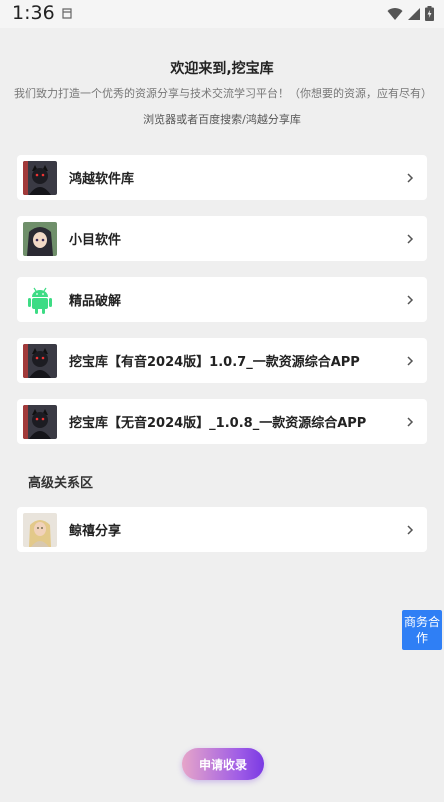 The image size is (444, 802). I want to click on list-item-label: 鲸禧分享, so click(95, 531).